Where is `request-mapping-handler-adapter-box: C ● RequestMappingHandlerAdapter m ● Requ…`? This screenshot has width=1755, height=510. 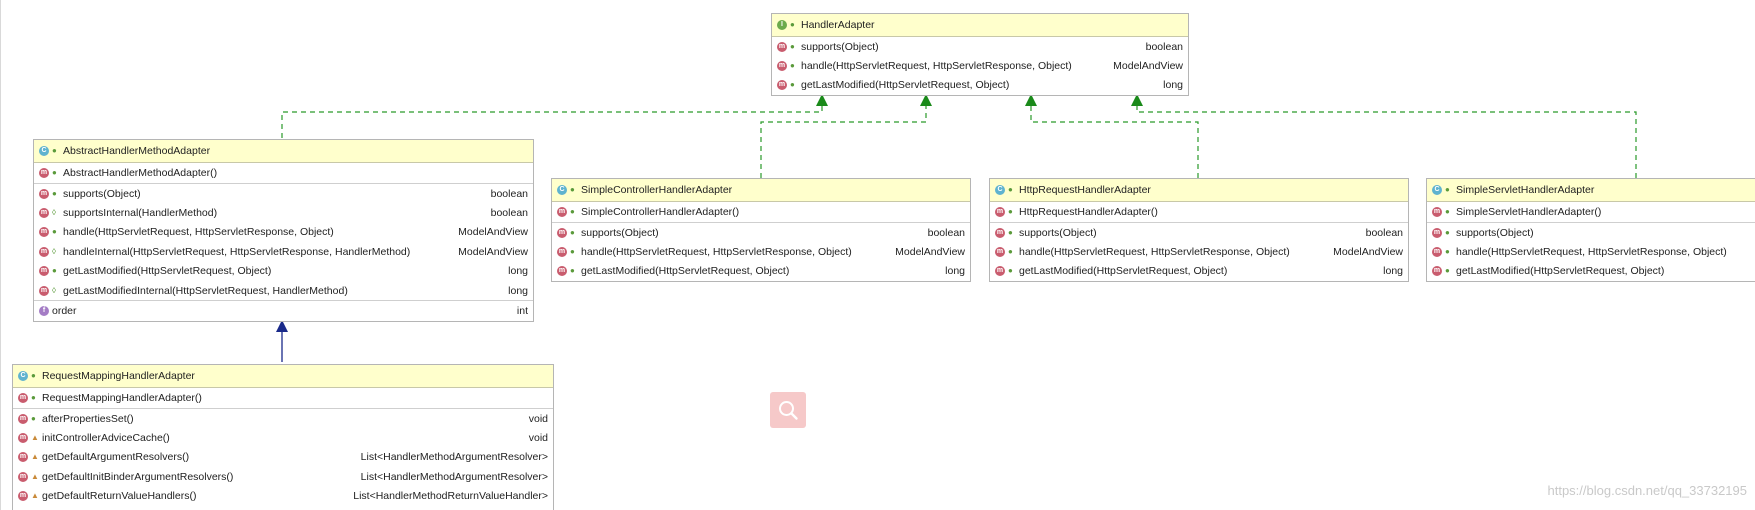
request-mapping-handler-adapter-box: C ● RequestMappingHandlerAdapter m ● Requ… is located at coordinates (283, 437).